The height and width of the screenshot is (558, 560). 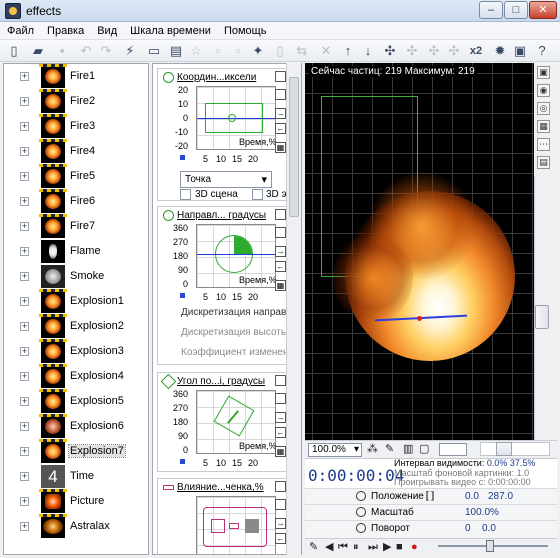 I want to click on menu-edit: Правка, so click(x=65, y=31).